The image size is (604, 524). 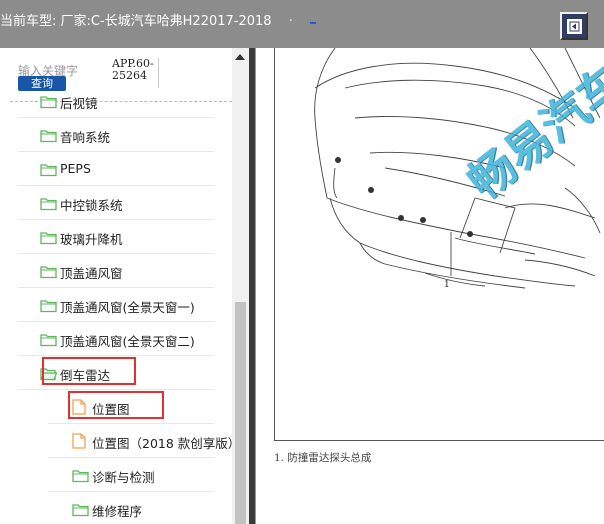 What do you see at coordinates (123, 477) in the screenshot?
I see `tree-item-label: 诊断与检测` at bounding box center [123, 477].